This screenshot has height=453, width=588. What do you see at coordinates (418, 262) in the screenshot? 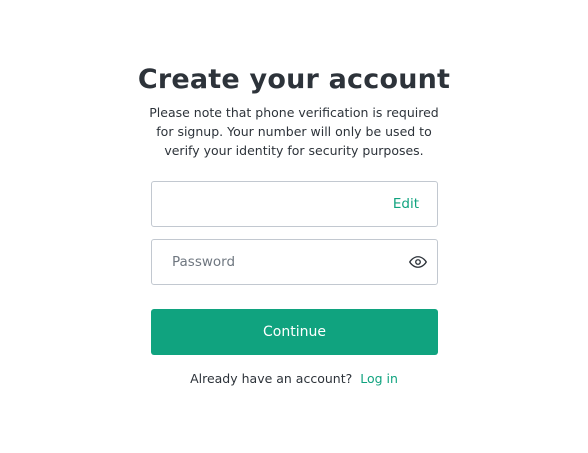
I see `eye-icon` at bounding box center [418, 262].